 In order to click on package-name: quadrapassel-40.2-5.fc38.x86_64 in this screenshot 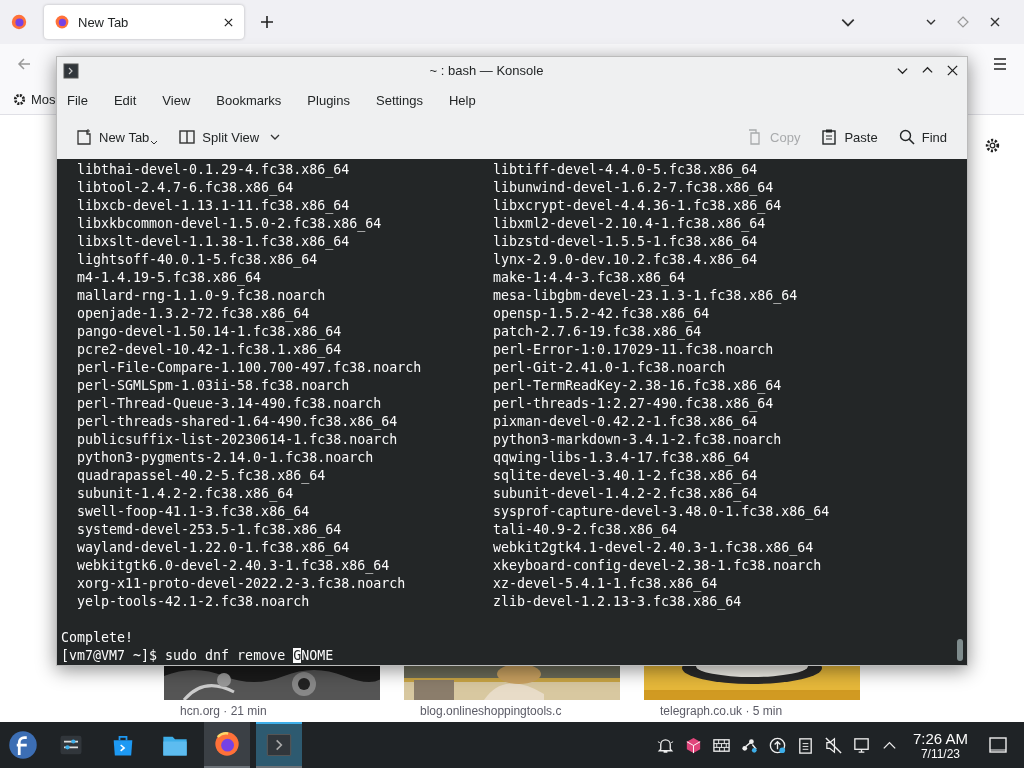, I will do `click(202, 476)`.